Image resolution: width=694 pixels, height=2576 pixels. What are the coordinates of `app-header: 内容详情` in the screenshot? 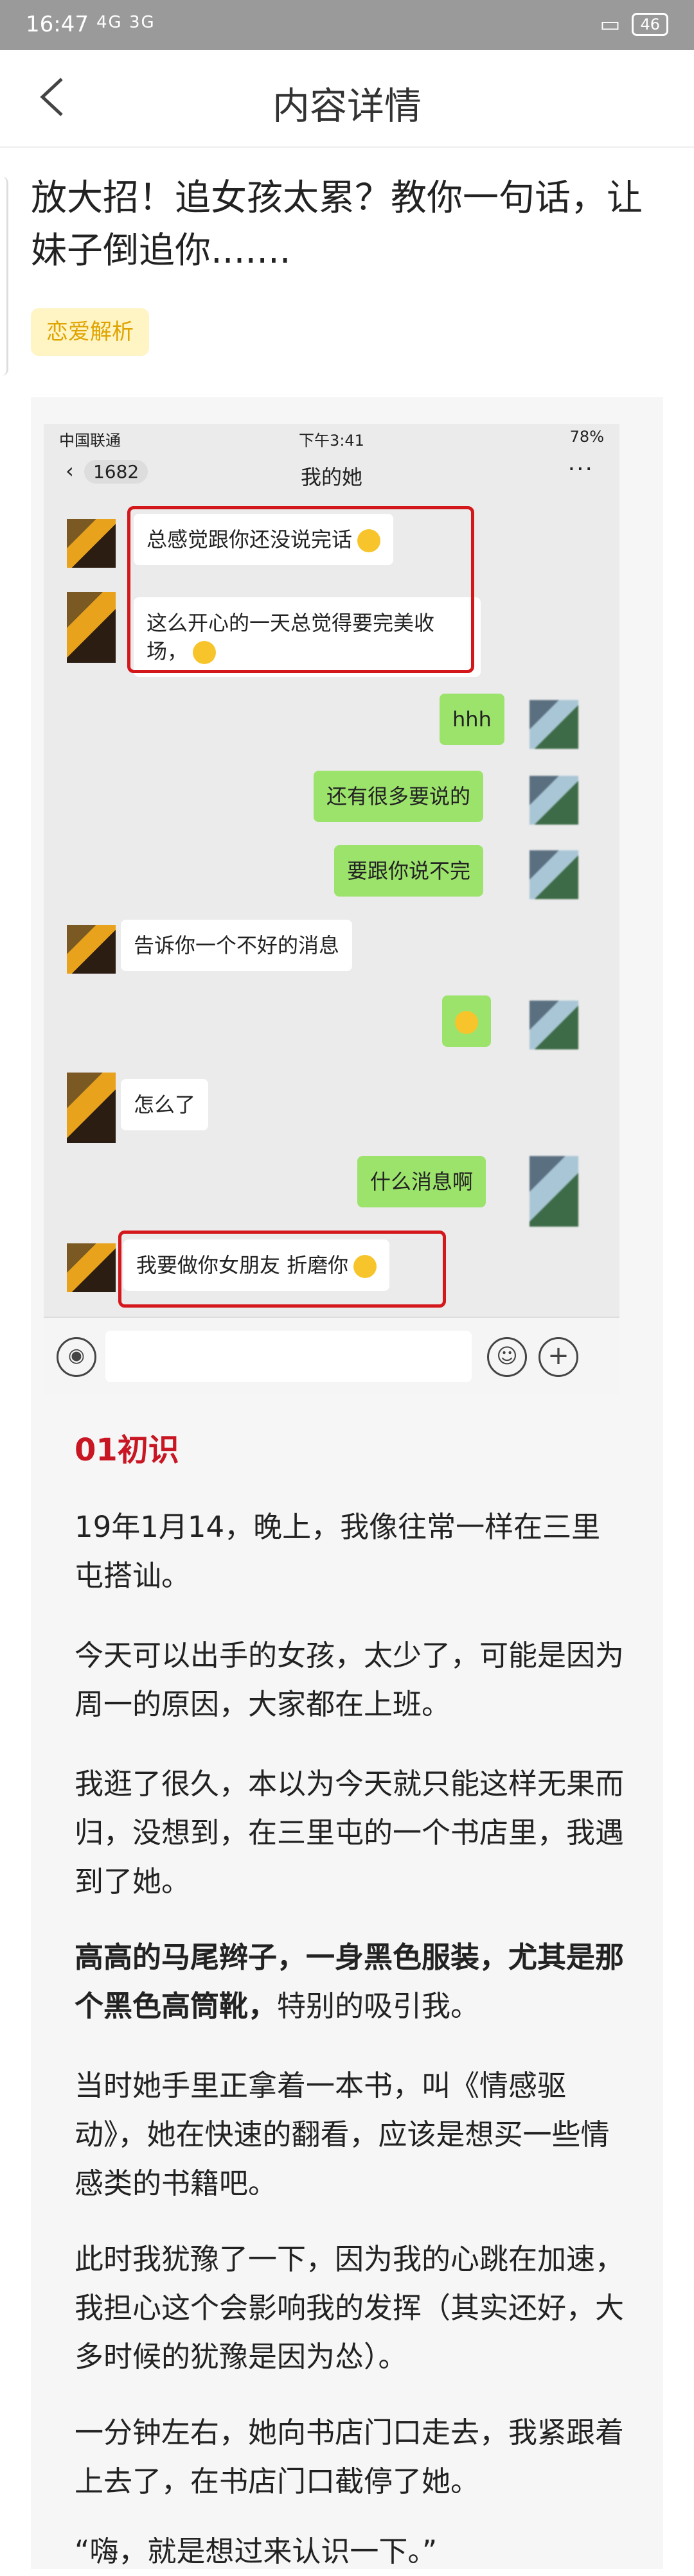 It's located at (347, 99).